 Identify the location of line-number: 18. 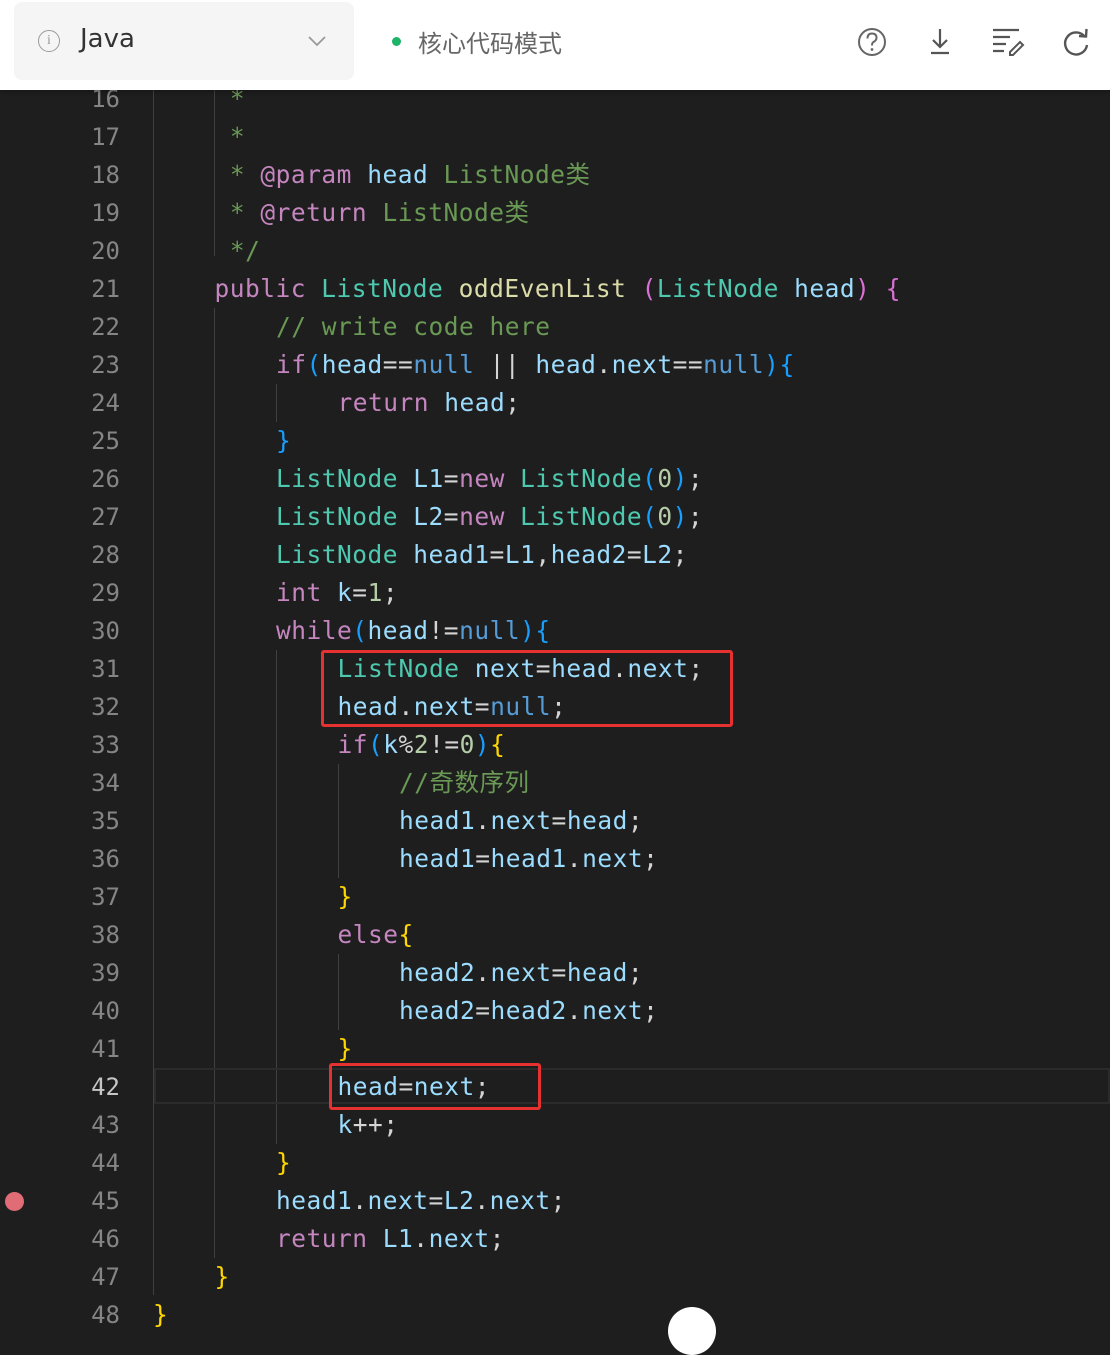
(105, 175).